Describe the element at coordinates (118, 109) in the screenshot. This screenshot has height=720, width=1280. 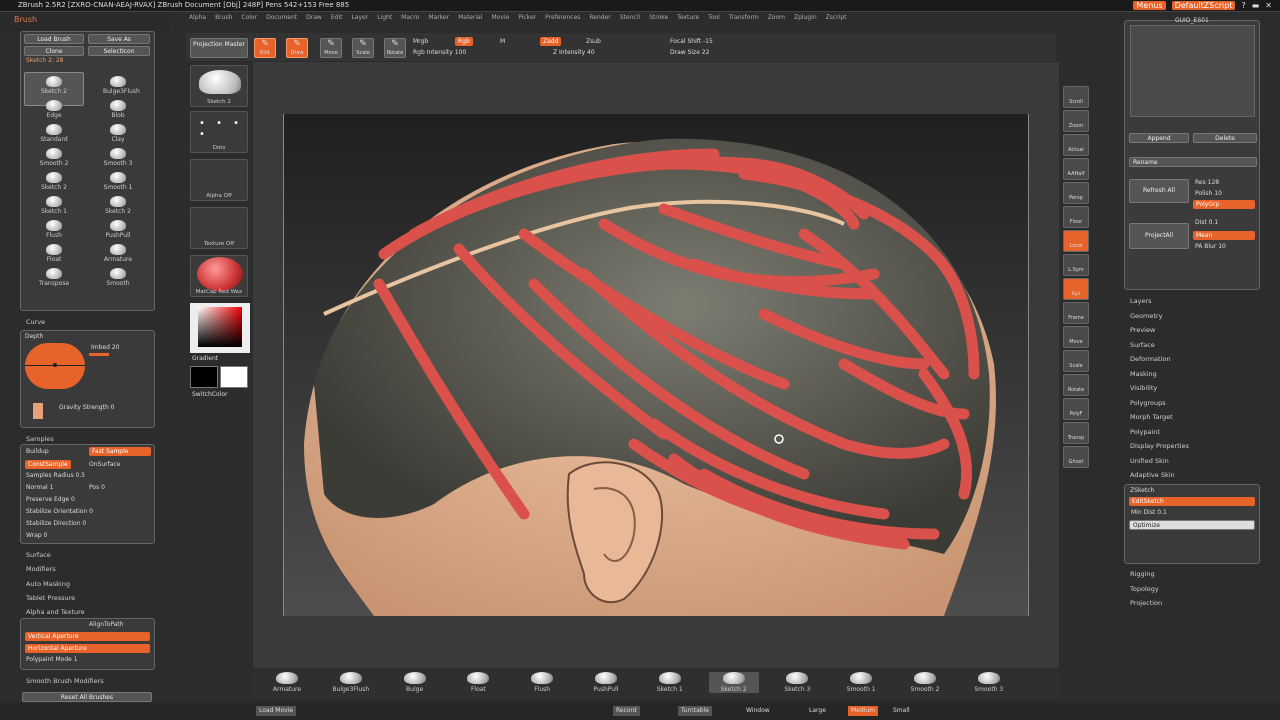
I see `brush-item: Blob` at that location.